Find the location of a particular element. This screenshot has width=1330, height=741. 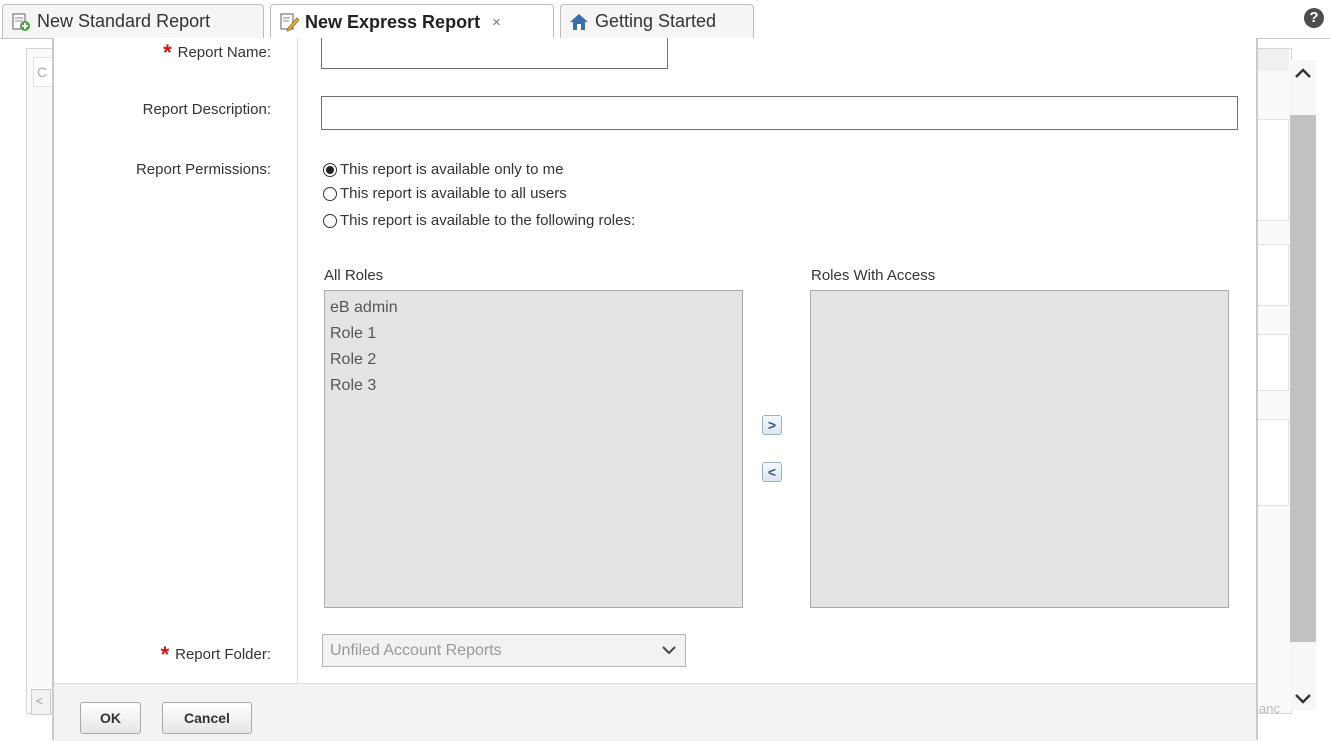

report-description-label: Report Description: is located at coordinates (206, 109).